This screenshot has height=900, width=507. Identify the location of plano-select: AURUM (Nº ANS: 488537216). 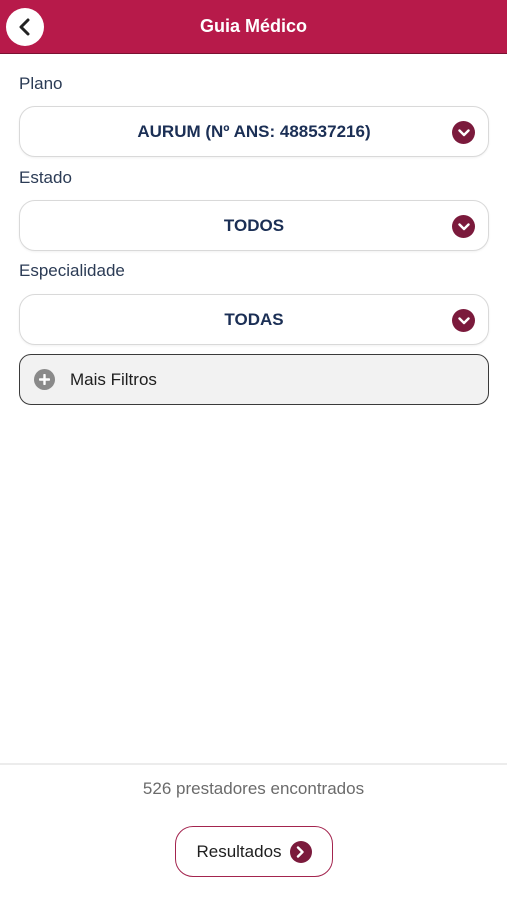
(254, 131).